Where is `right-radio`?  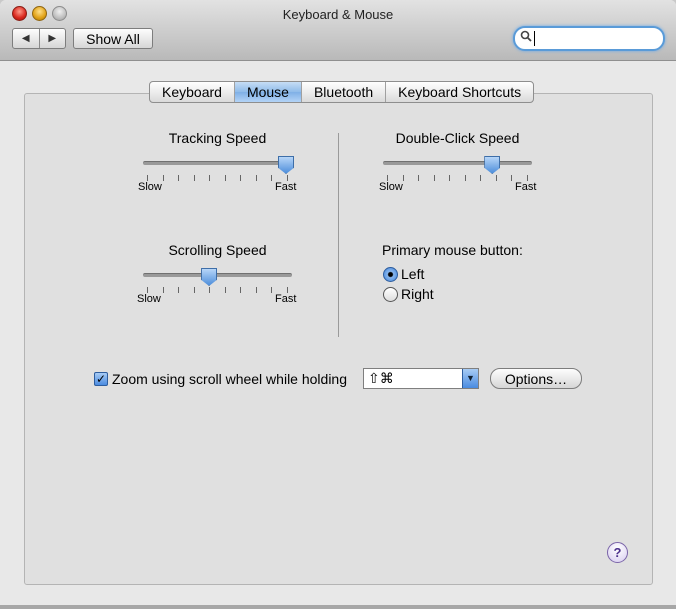
right-radio is located at coordinates (390, 294).